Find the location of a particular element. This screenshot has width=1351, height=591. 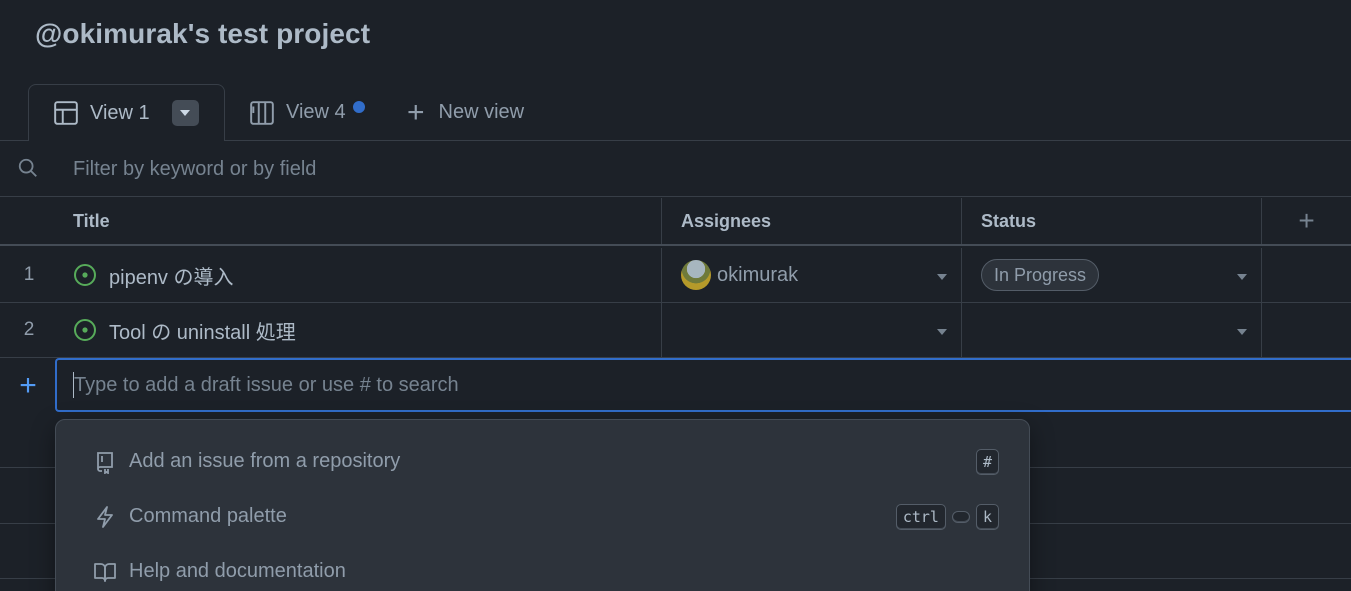

project-title: @okimurak's test project is located at coordinates (203, 33).